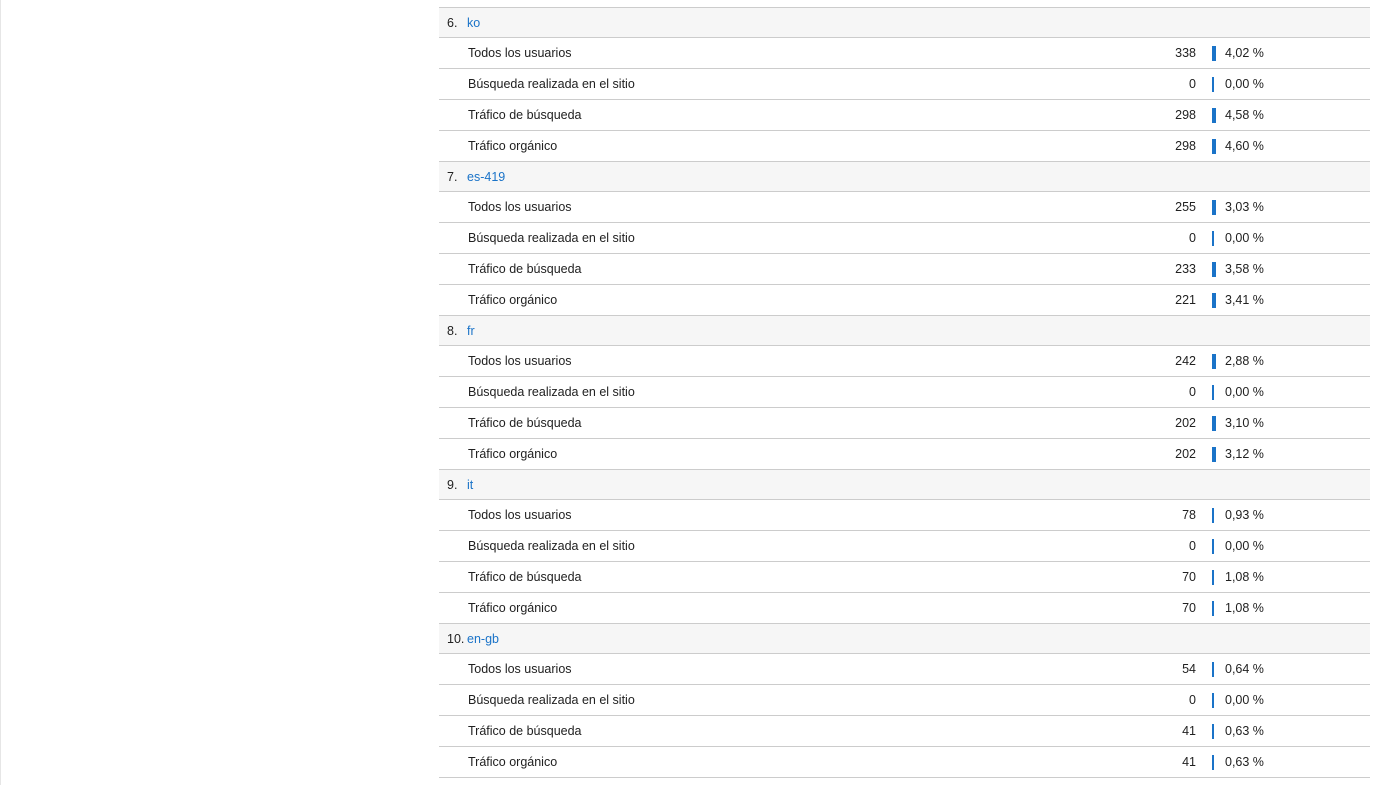 The image size is (1380, 785). I want to click on row-index: 7., so click(452, 176).